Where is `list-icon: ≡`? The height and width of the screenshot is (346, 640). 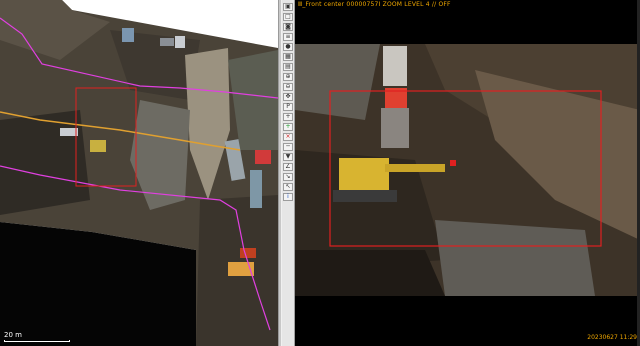 list-icon: ≡ is located at coordinates (288, 37).